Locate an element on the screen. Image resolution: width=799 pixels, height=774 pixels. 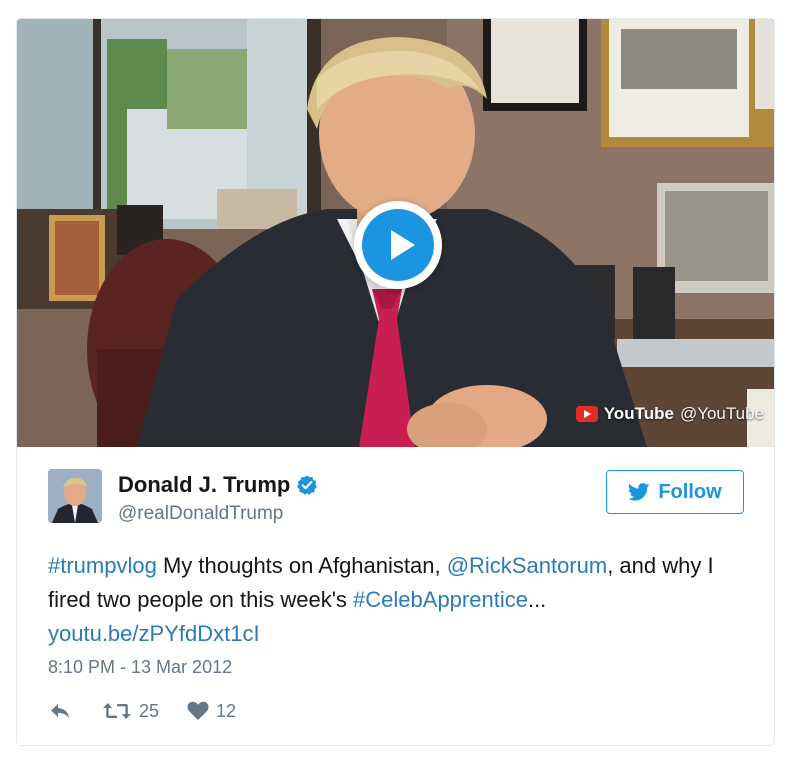
tweet-actions: 25 12 is located at coordinates (142, 711).